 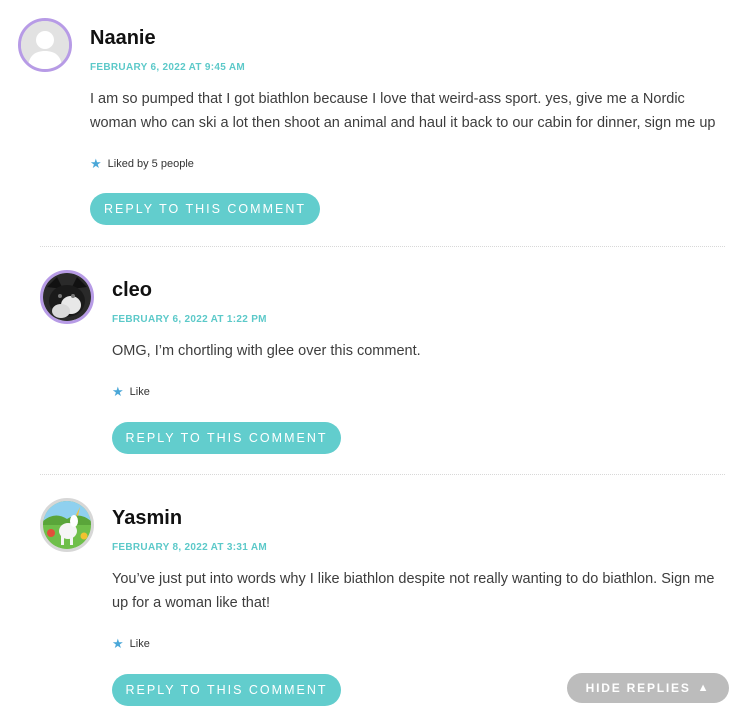 What do you see at coordinates (140, 644) in the screenshot?
I see `like-label: Like` at bounding box center [140, 644].